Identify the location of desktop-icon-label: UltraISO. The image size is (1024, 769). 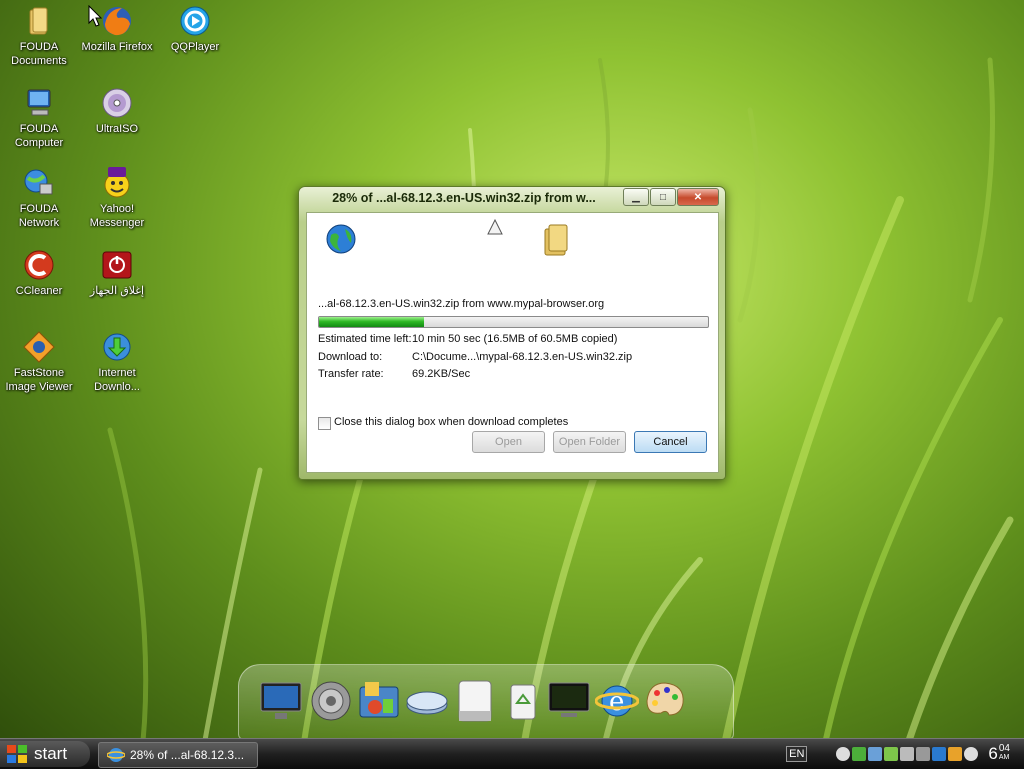
(117, 129).